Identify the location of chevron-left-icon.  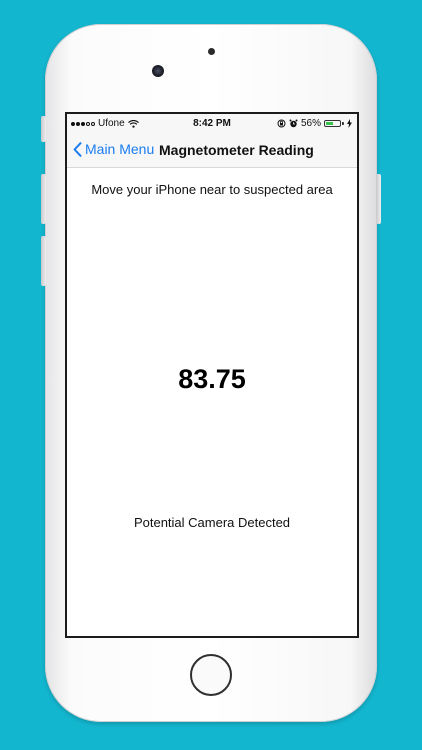
(77, 149).